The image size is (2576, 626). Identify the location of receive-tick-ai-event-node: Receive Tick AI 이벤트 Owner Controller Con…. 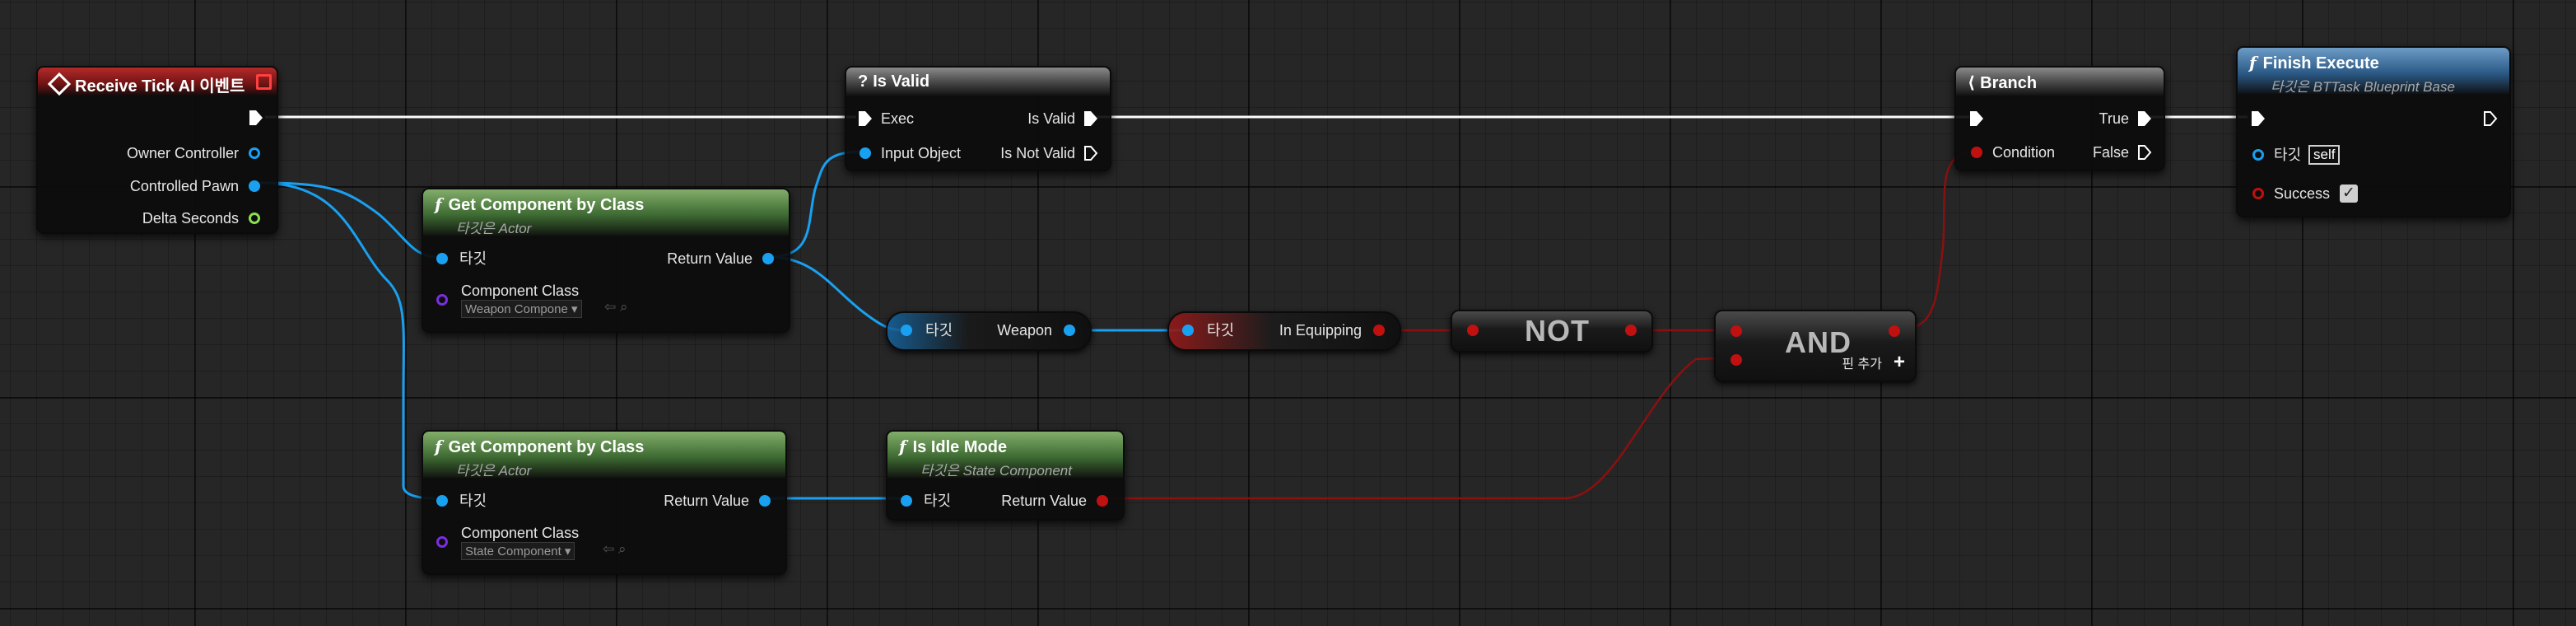
(157, 150).